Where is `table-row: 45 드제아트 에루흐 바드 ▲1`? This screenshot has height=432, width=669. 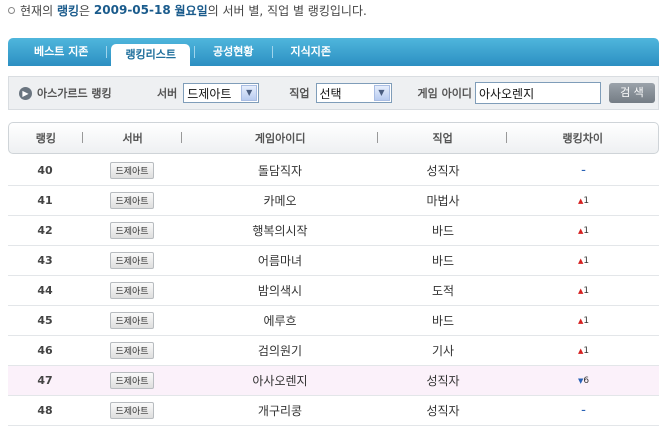
table-row: 45 드제아트 에루흐 바드 ▲1 is located at coordinates (333, 321).